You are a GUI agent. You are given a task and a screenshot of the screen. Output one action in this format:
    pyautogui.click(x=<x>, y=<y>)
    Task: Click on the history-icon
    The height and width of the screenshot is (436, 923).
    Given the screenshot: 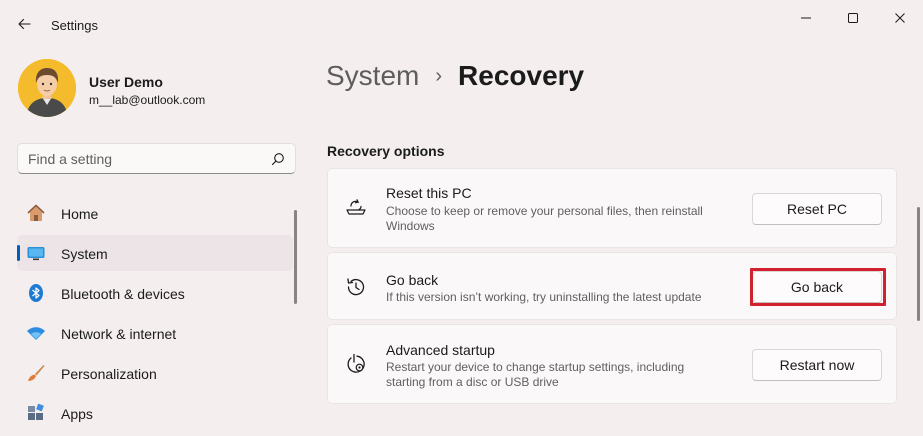 What is the action you would take?
    pyautogui.click(x=356, y=287)
    